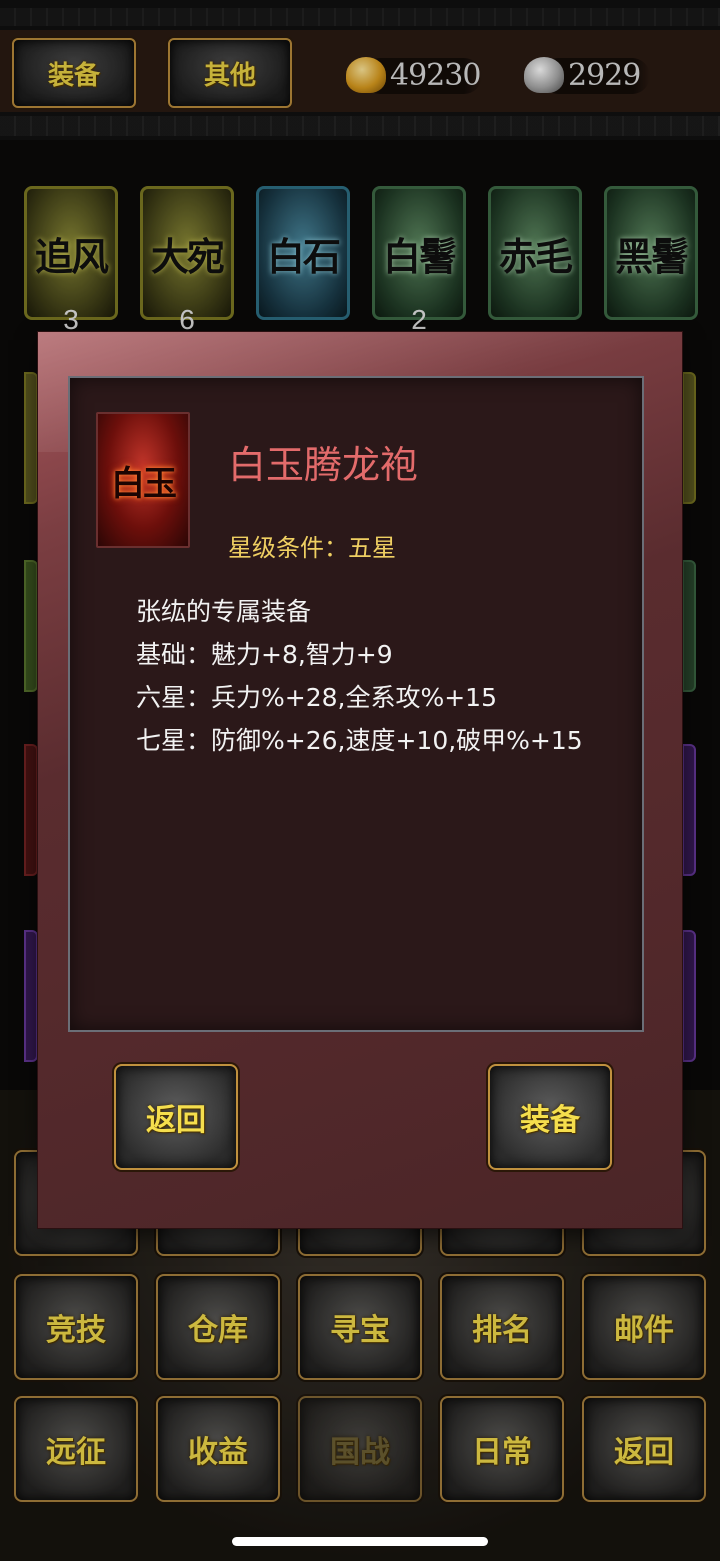 The width and height of the screenshot is (720, 1561). I want to click on equip-button: 装备, so click(550, 1117).